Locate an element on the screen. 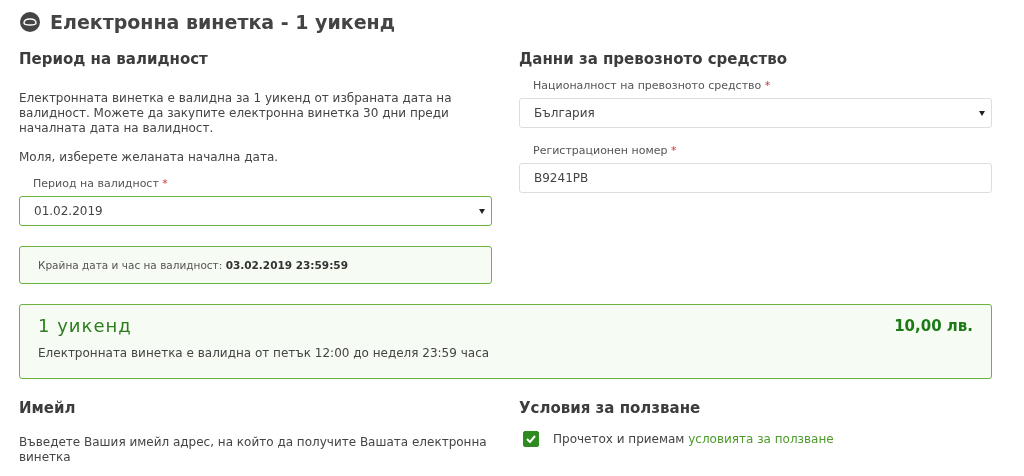 The width and height of the screenshot is (1024, 476). section-heading: Период на валидност is located at coordinates (114, 60).